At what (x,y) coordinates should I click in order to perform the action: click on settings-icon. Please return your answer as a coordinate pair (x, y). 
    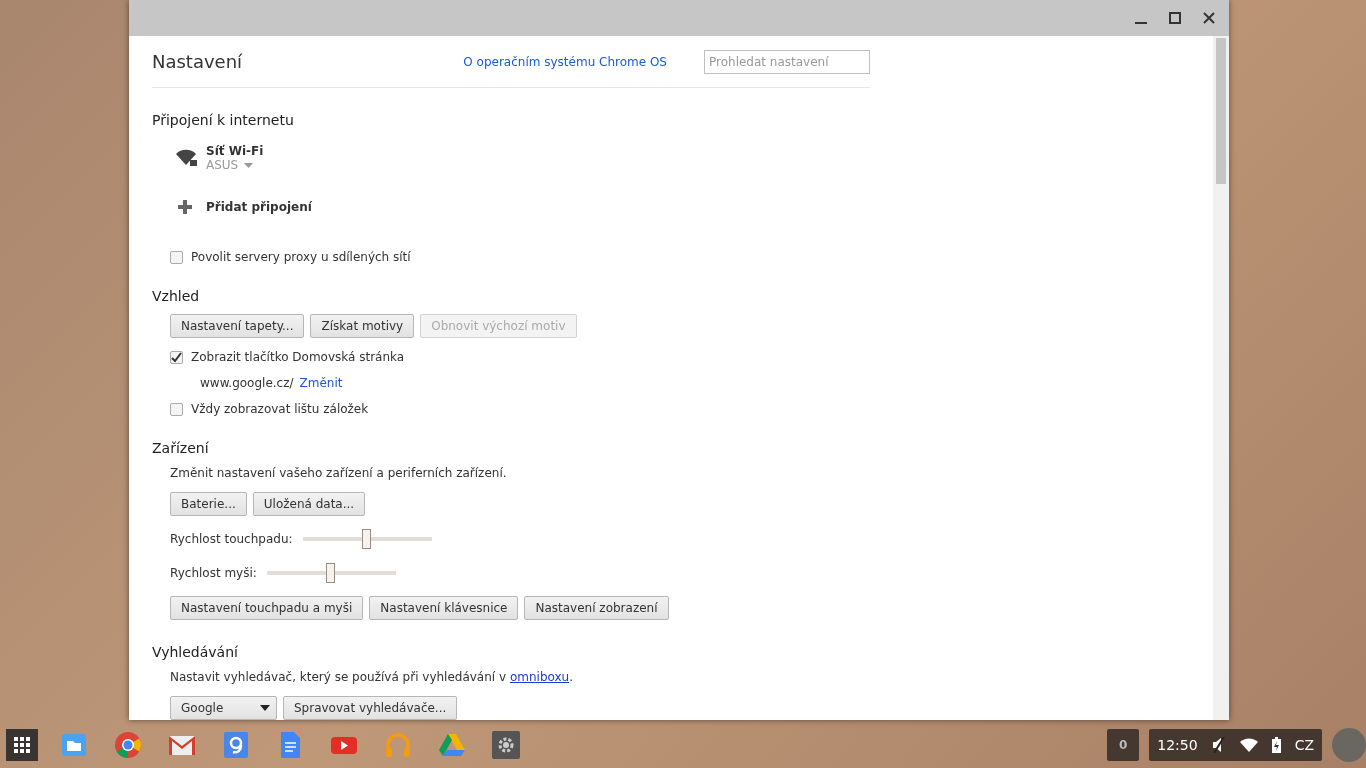
    Looking at the image, I should click on (506, 745).